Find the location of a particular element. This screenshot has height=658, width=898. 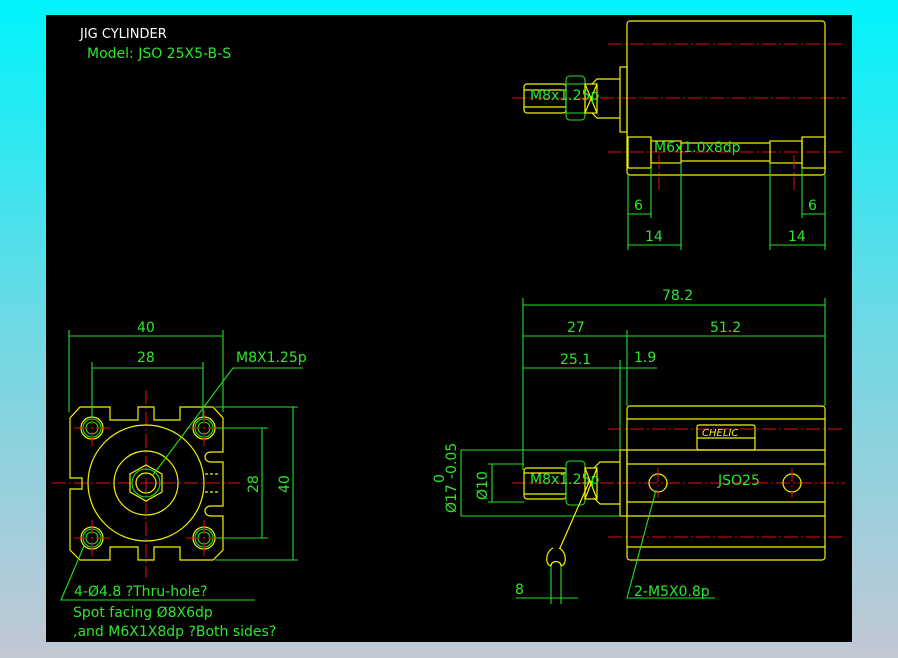

mounting-hole is located at coordinates (92, 538).